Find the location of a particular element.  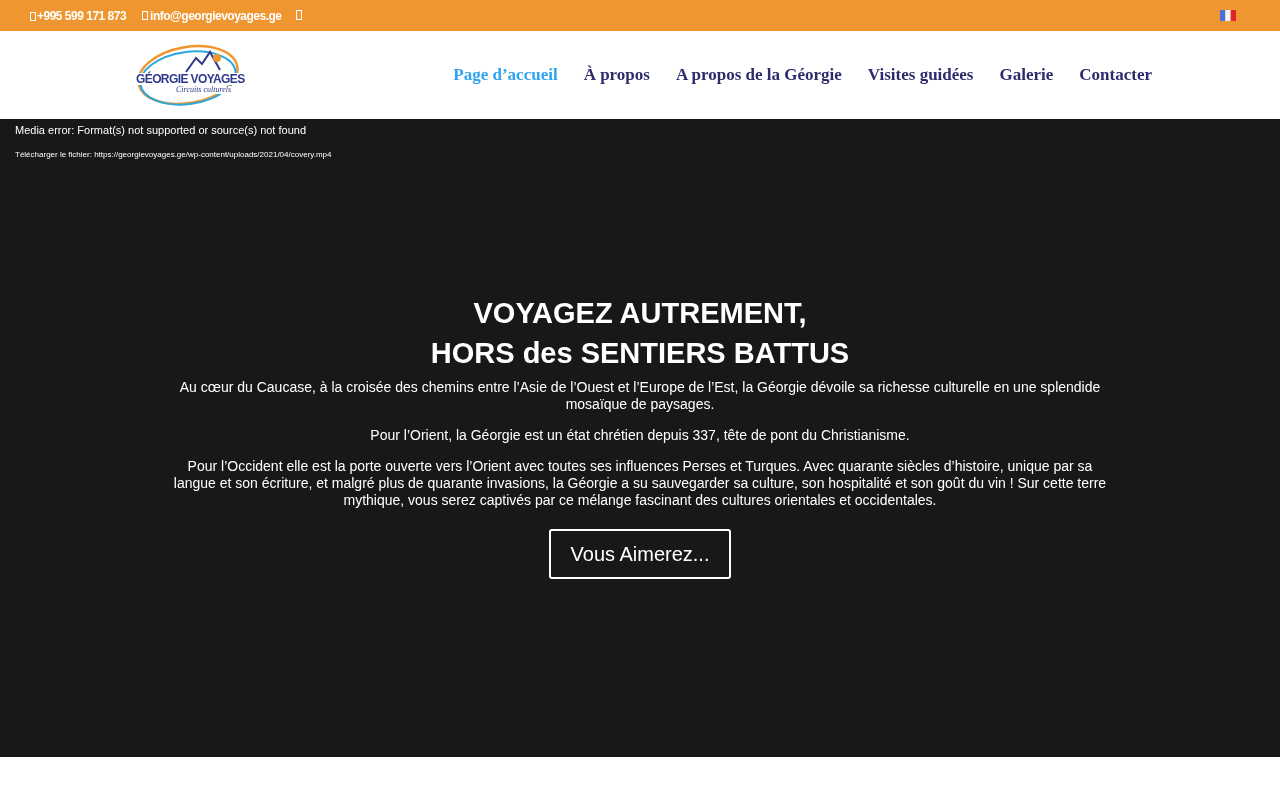

nav-link: À propos is located at coordinates (616, 75).